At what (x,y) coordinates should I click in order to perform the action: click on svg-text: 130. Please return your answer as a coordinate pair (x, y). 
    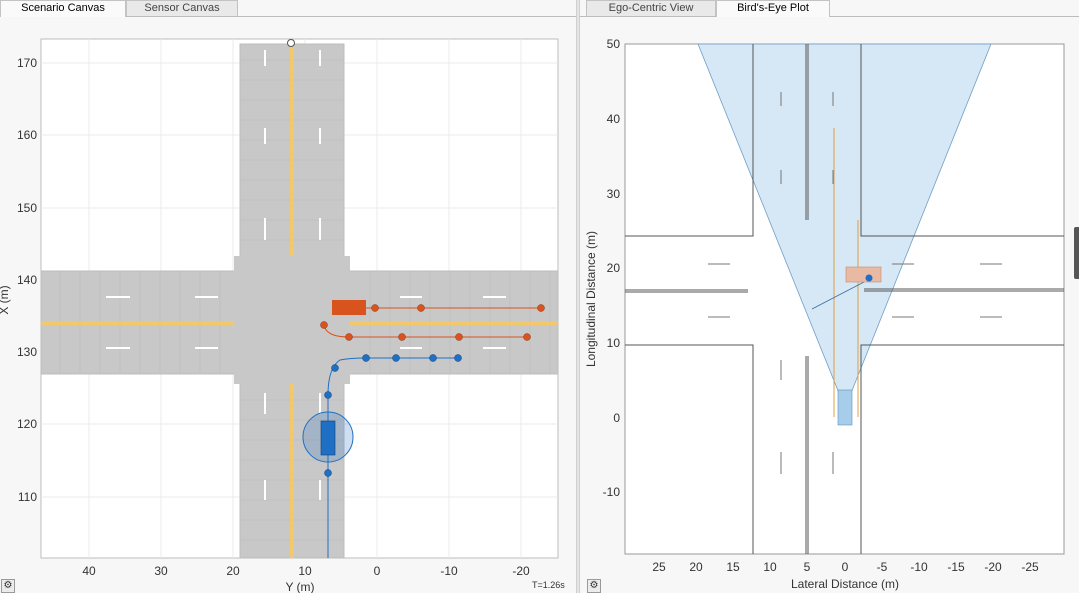
    Looking at the image, I should click on (27, 352).